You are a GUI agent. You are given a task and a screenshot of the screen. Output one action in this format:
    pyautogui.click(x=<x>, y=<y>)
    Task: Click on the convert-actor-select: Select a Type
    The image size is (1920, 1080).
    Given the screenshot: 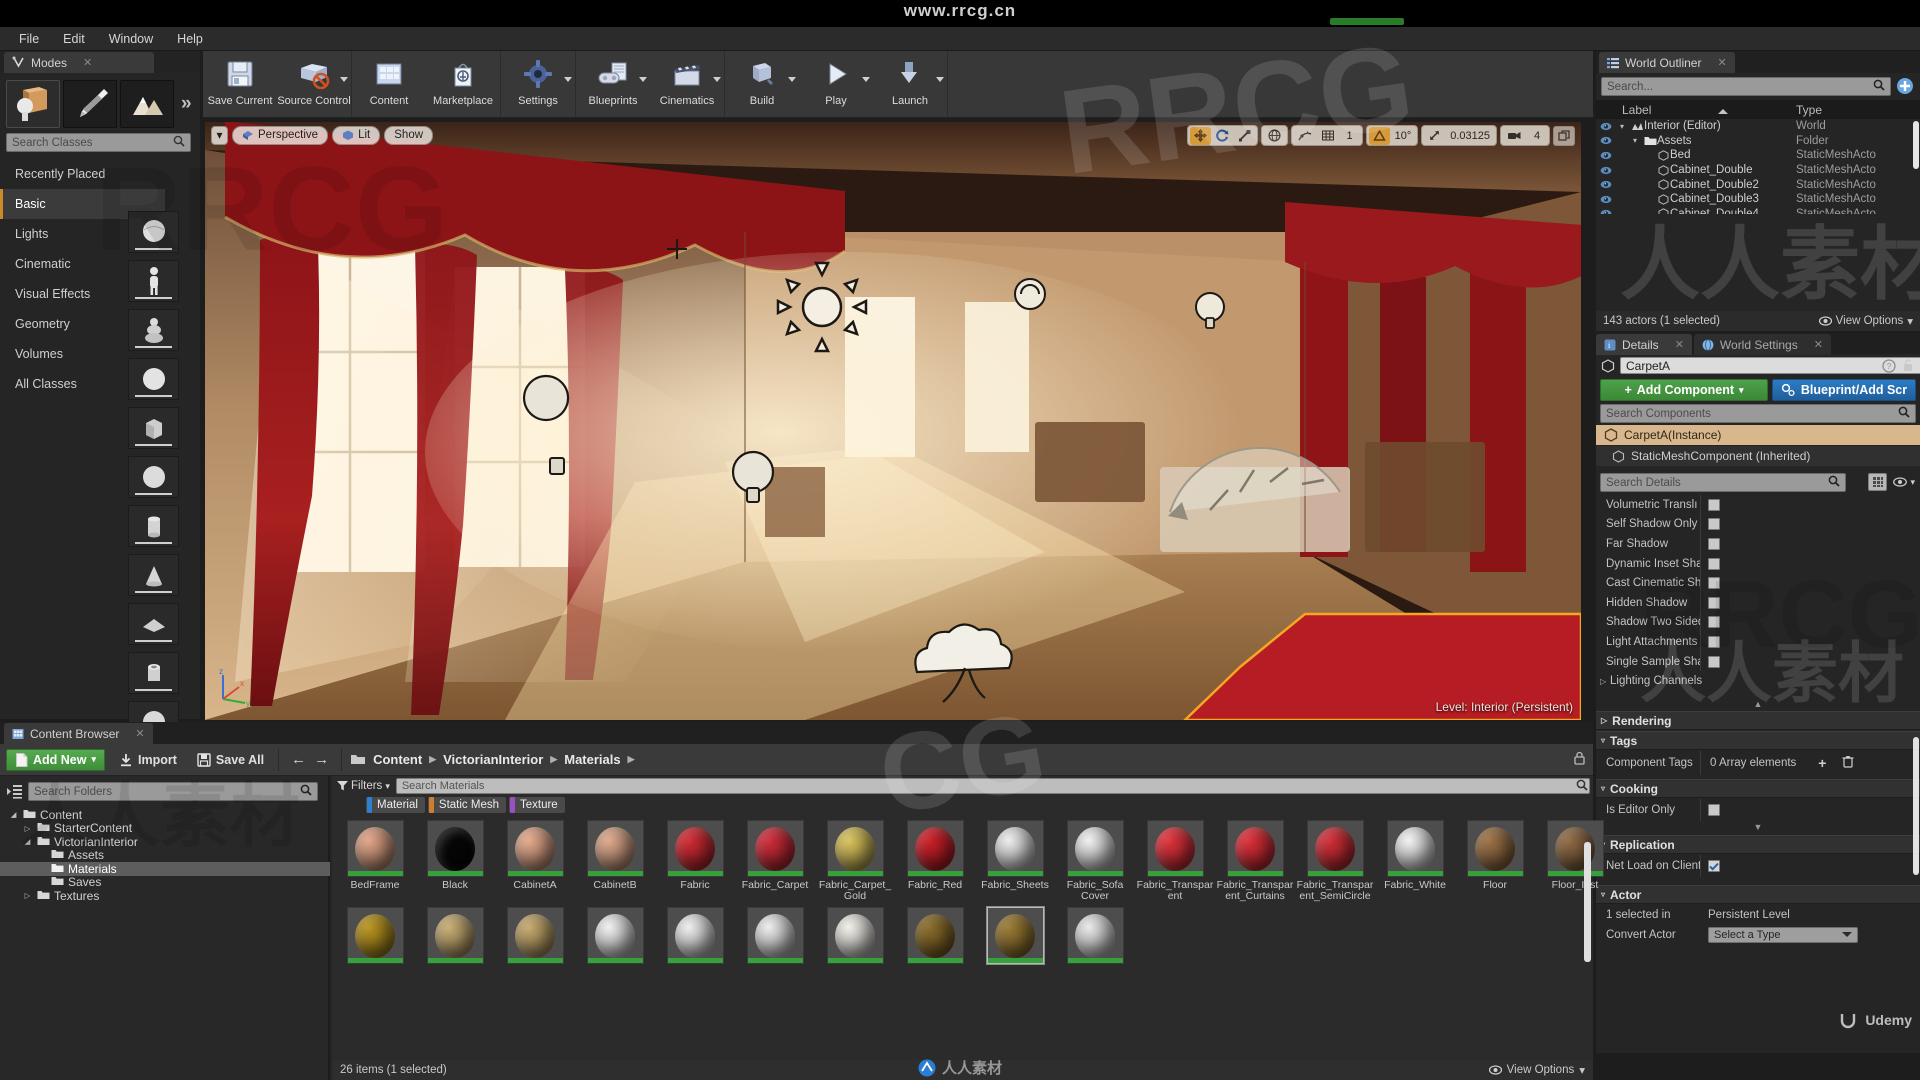 What is the action you would take?
    pyautogui.click(x=1783, y=934)
    